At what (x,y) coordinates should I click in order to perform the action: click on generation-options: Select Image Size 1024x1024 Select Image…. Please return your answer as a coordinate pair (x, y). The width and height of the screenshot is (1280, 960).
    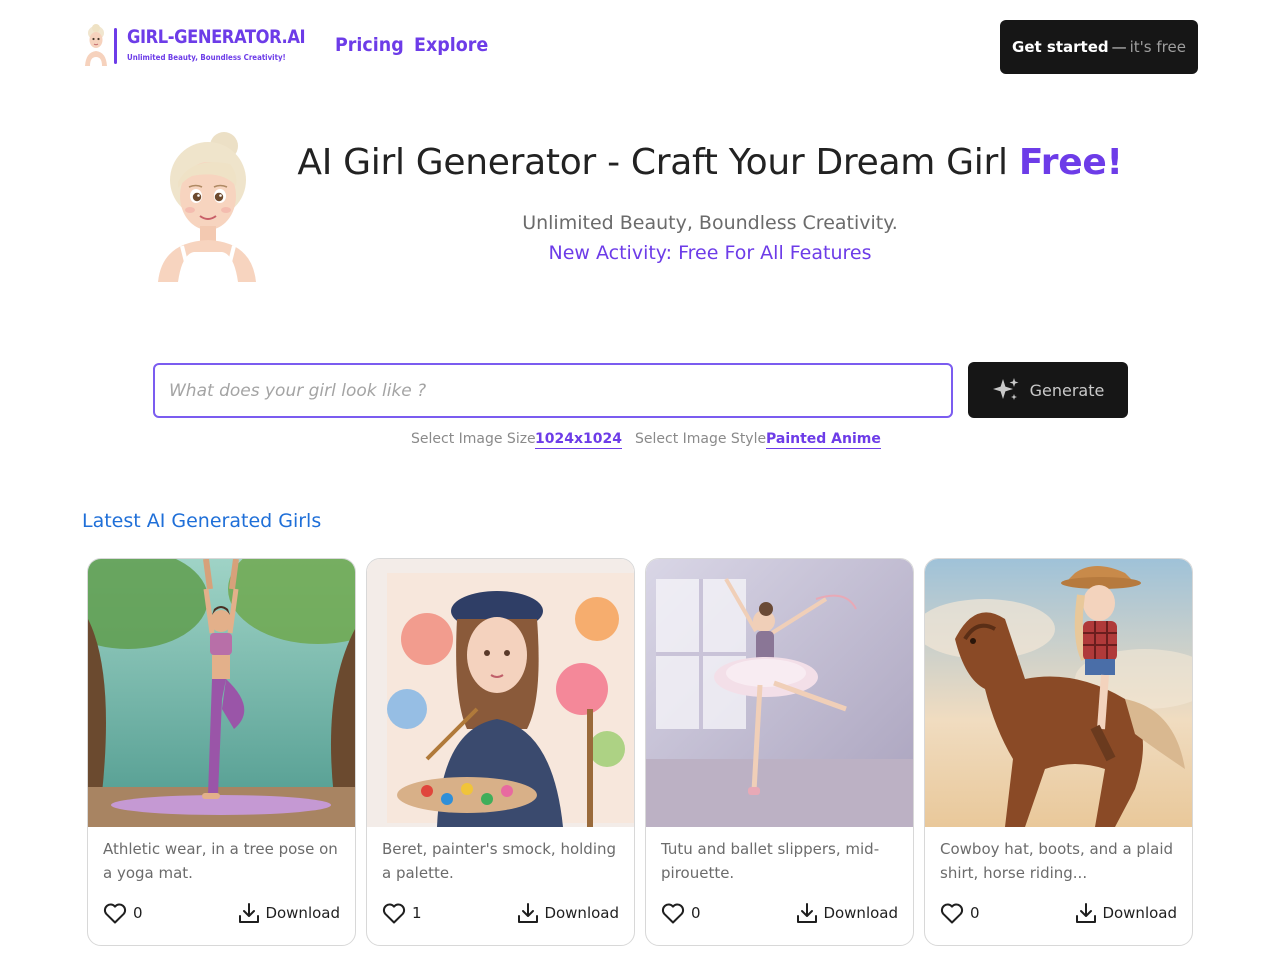
    Looking at the image, I should click on (640, 441).